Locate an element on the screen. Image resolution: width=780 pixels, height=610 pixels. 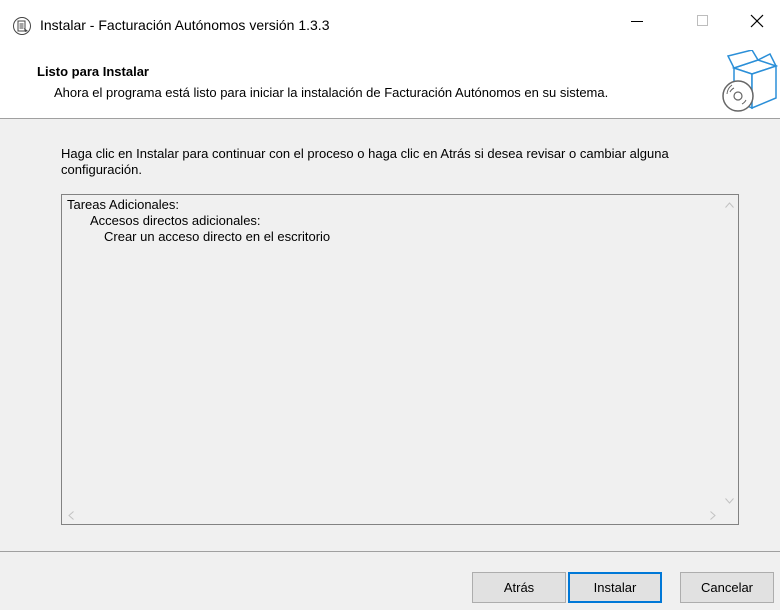
close-button is located at coordinates (757, 22).